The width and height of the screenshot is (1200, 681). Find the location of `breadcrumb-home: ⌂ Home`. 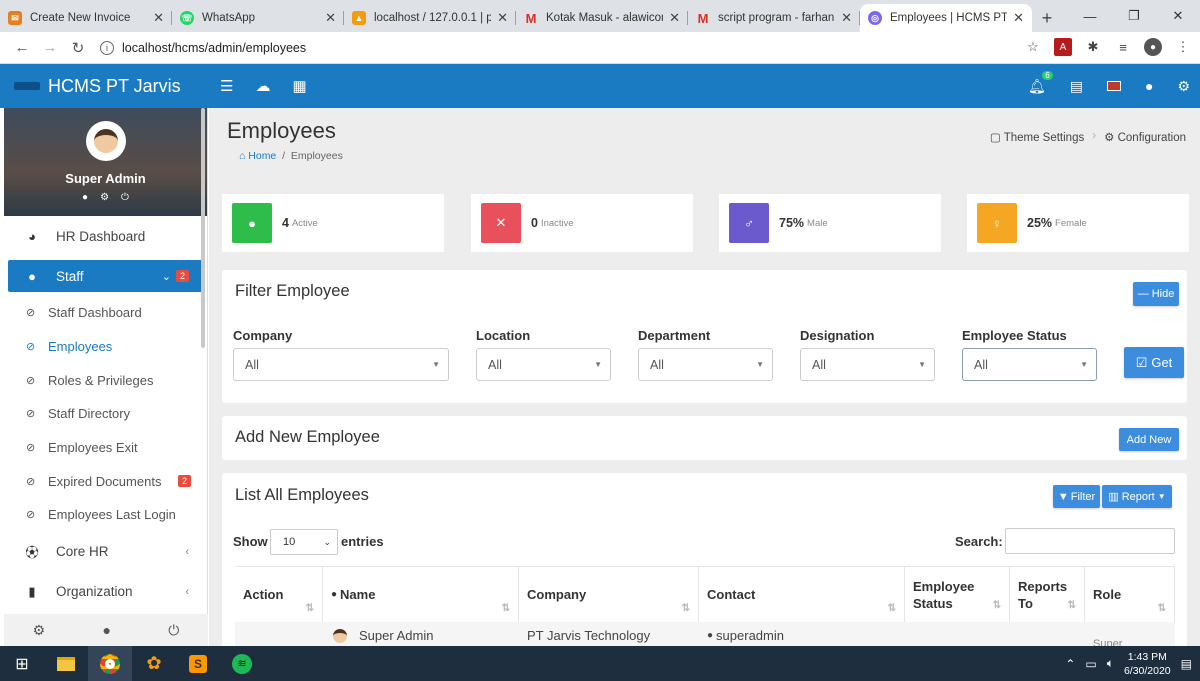

breadcrumb-home: ⌂ Home is located at coordinates (257, 156).